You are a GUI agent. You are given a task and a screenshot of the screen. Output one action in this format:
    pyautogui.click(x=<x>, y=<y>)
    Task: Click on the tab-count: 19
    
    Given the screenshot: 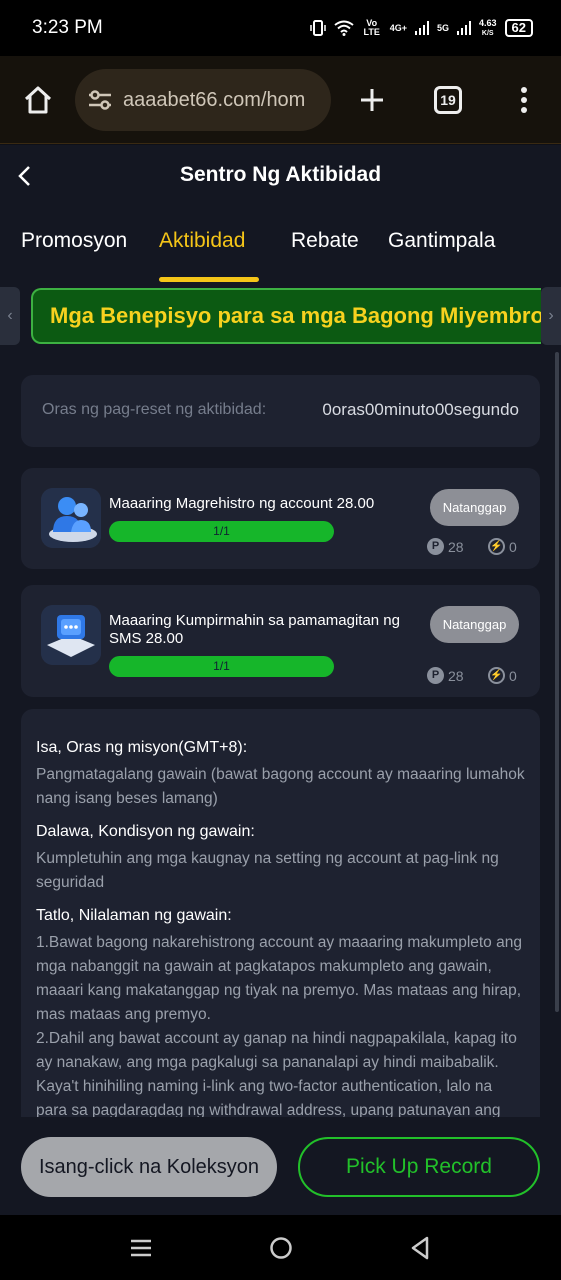 What is the action you would take?
    pyautogui.click(x=448, y=100)
    